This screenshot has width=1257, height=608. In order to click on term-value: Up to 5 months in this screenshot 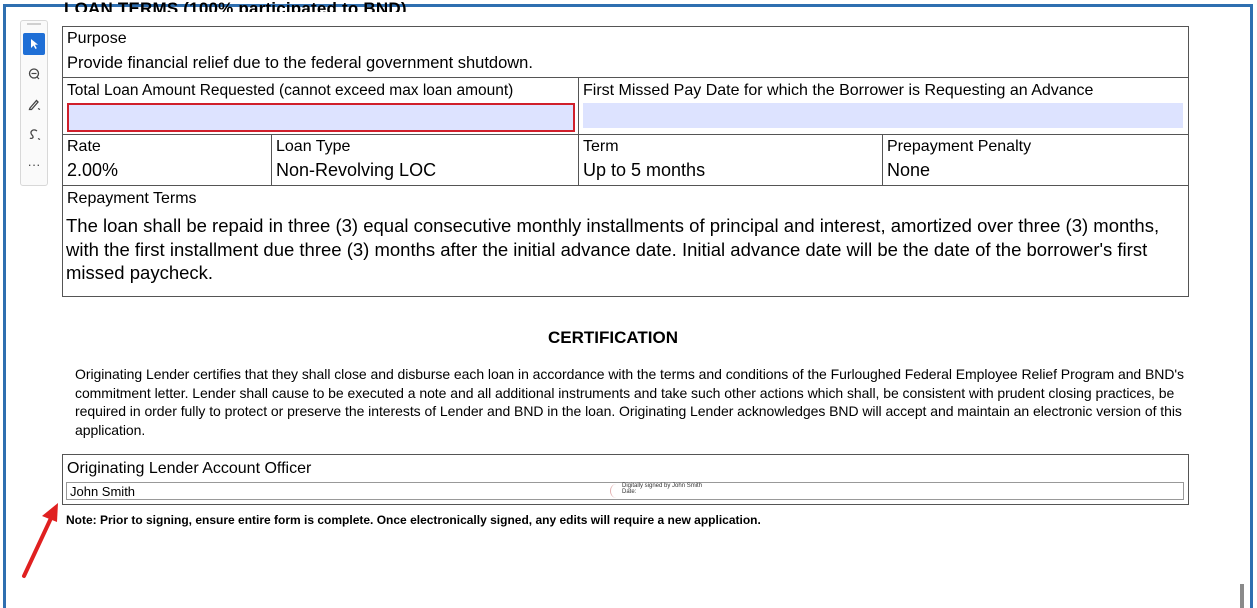, I will do `click(644, 170)`.